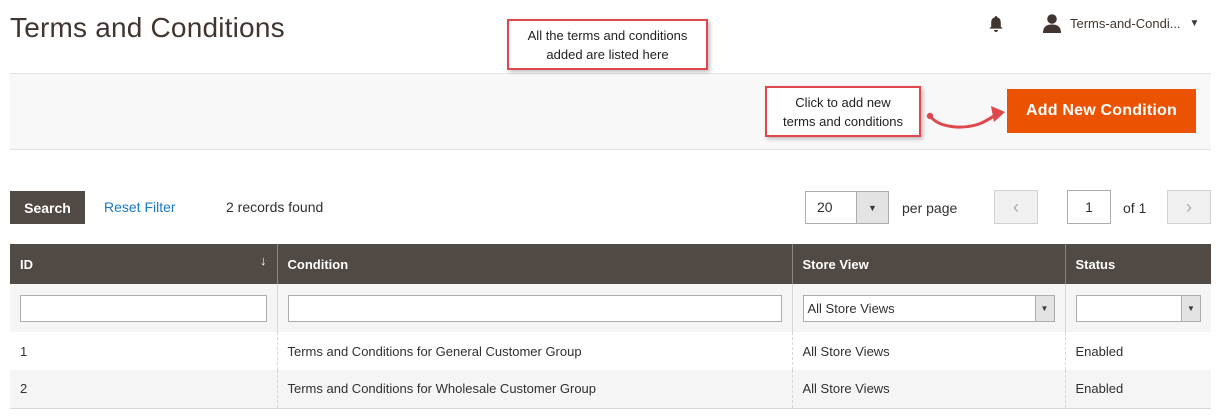 The width and height of the screenshot is (1218, 416). Describe the element at coordinates (534, 308) in the screenshot. I see `condition-filter-input` at that location.